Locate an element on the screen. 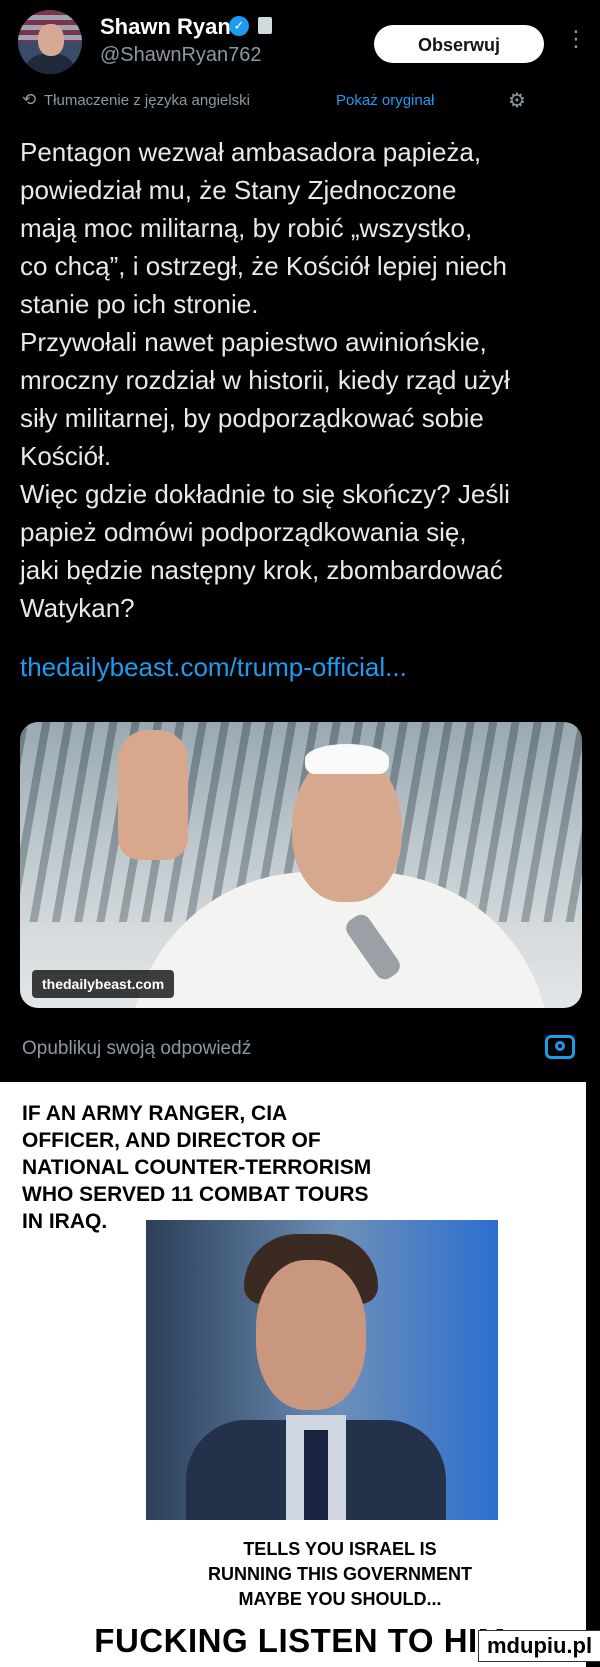  meme-photo is located at coordinates (322, 1370).